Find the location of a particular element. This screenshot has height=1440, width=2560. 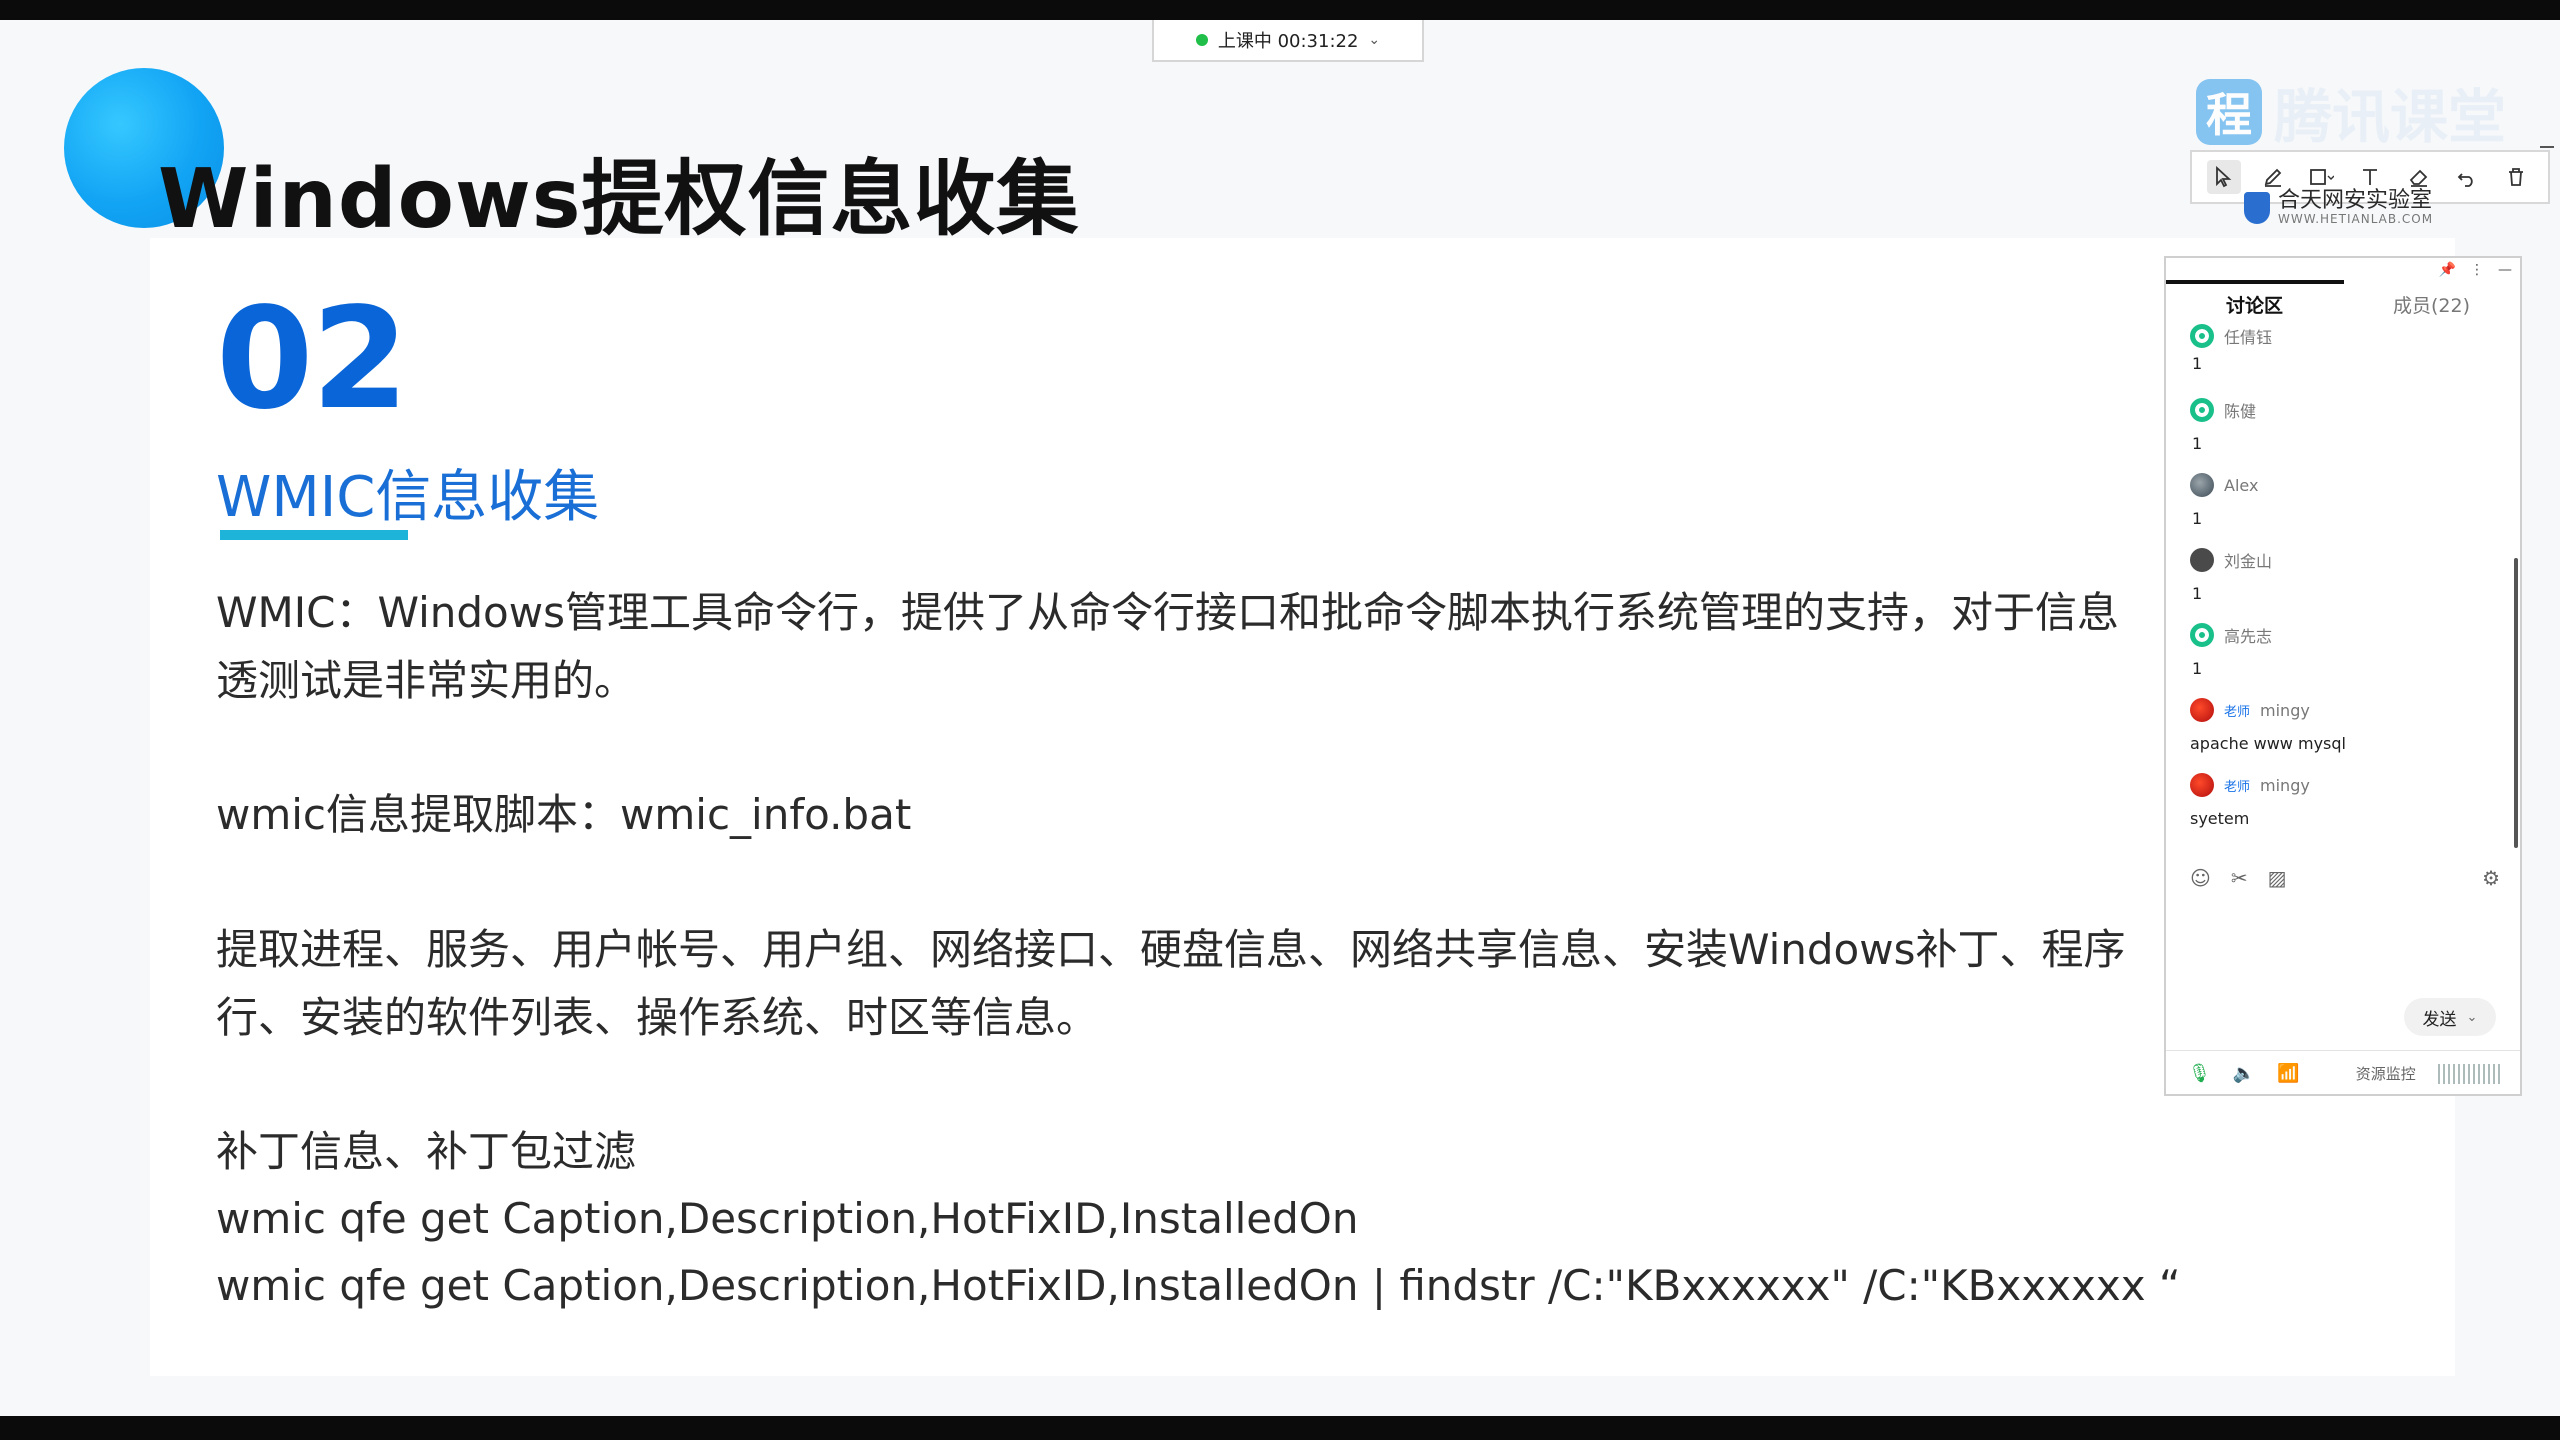

subtitle-underline is located at coordinates (314, 535).